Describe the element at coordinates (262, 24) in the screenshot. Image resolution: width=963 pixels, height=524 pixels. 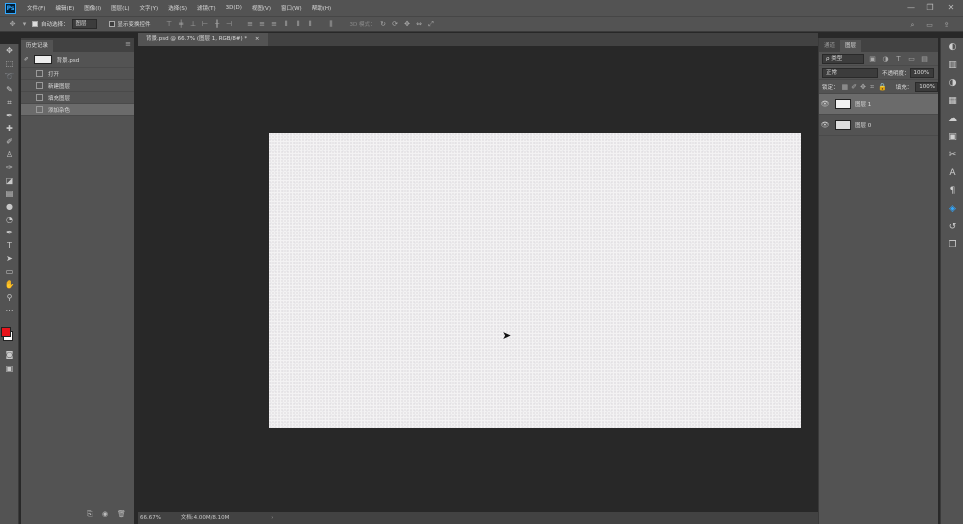
I see `distribute-vcenter-icon: ≡` at that location.